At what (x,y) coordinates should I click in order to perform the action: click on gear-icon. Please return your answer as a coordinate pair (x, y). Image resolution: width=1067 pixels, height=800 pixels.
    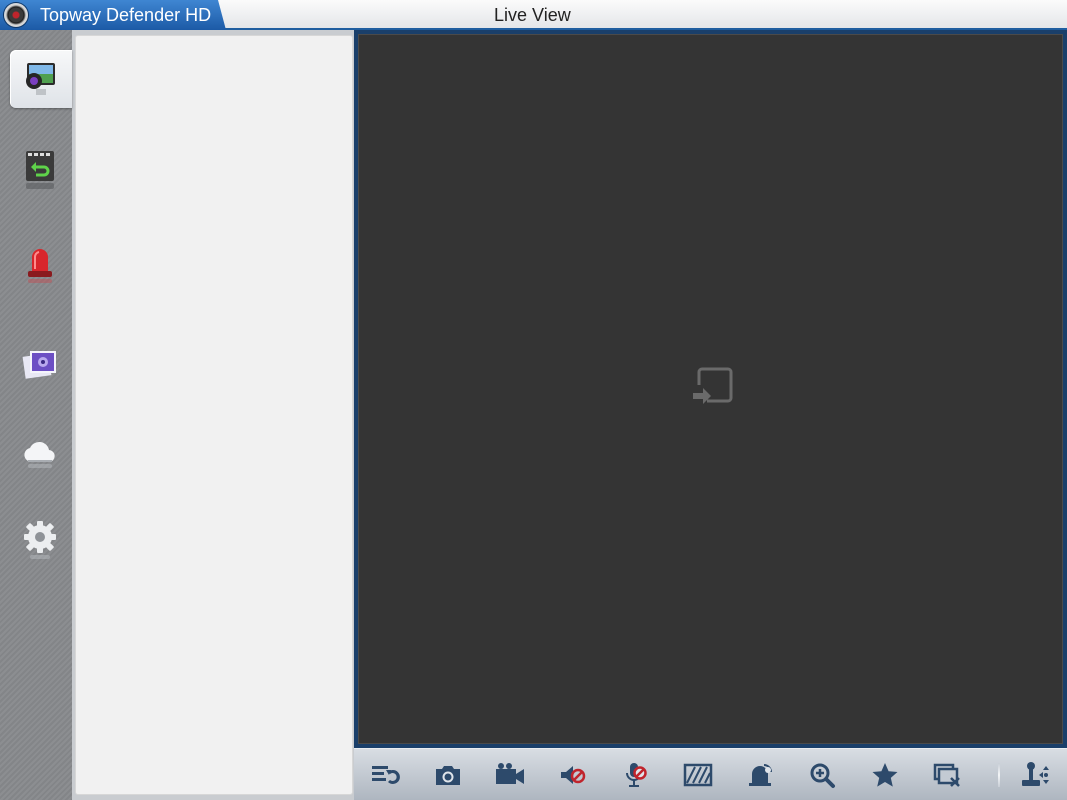
    Looking at the image, I should click on (40, 540).